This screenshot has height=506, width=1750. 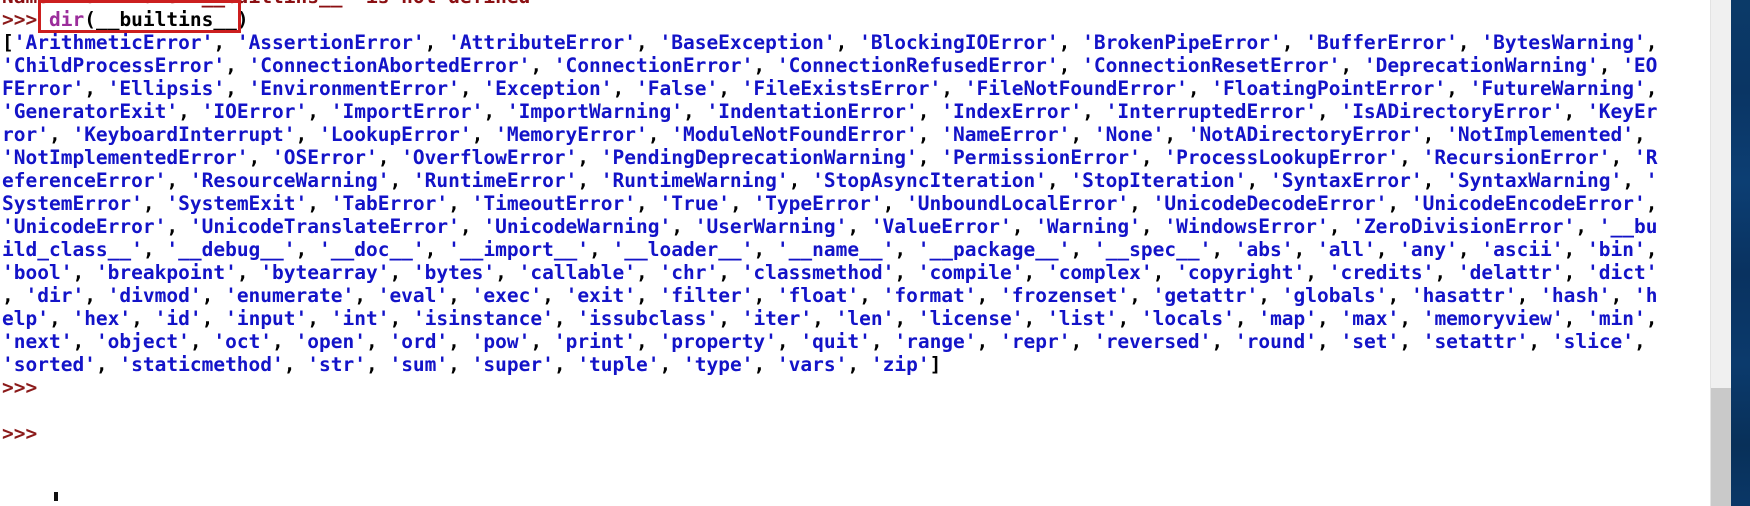 What do you see at coordinates (1534, 180) in the screenshot?
I see `string-literal-token: 'SyntaxWarning'` at bounding box center [1534, 180].